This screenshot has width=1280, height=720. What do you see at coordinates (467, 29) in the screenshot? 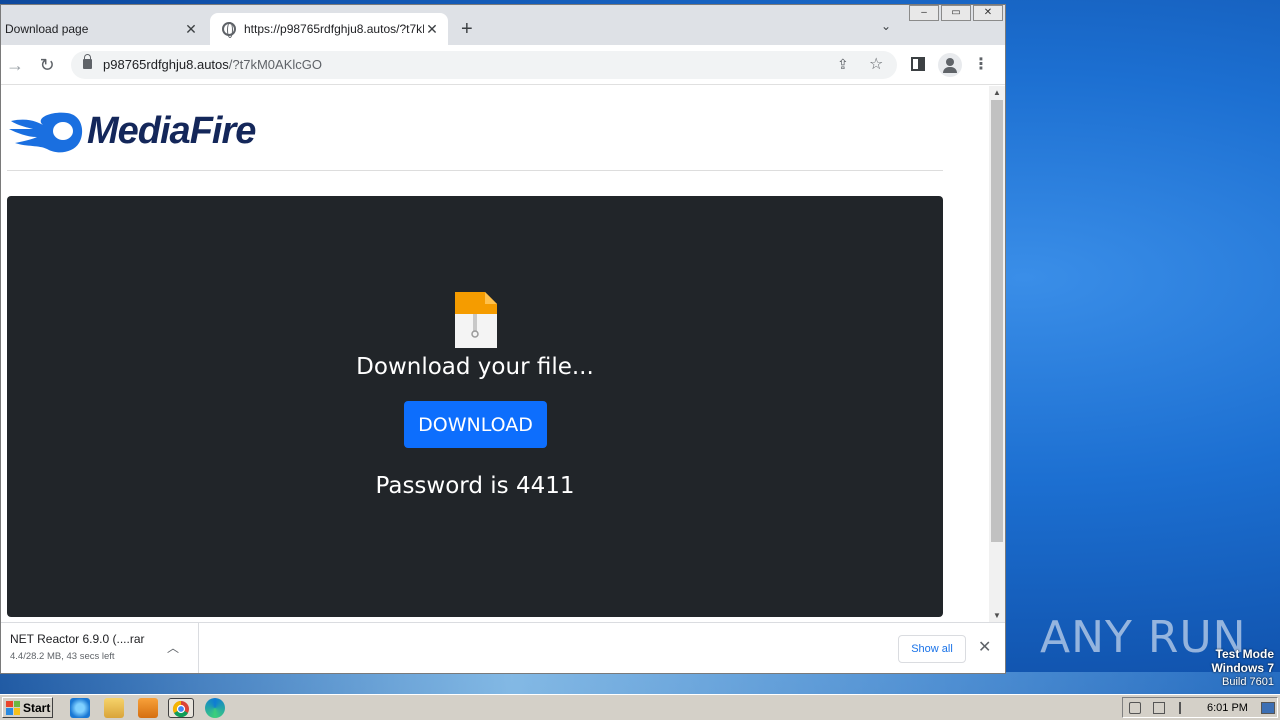
I see `new-tab-button: +` at bounding box center [467, 29].